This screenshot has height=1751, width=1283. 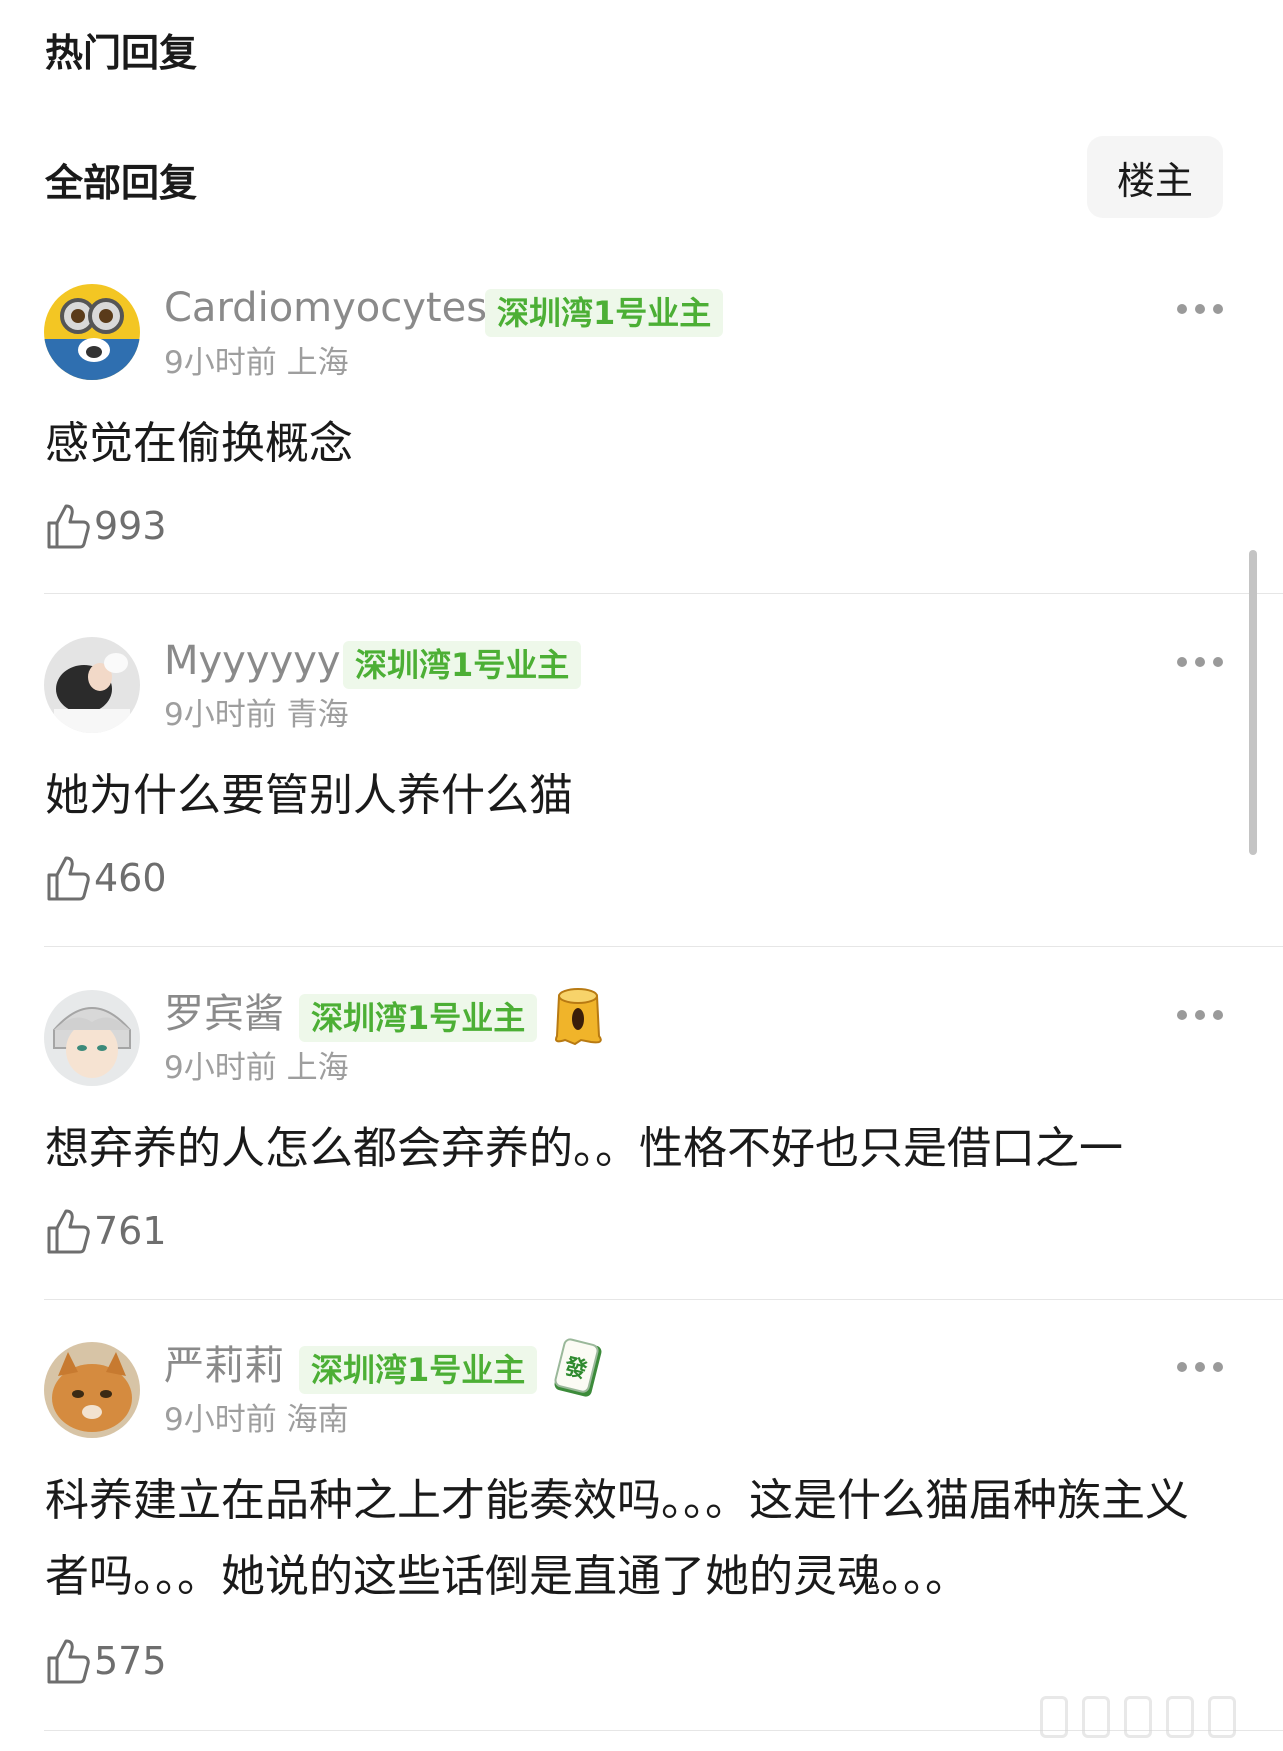 I want to click on like-count: 575, so click(x=130, y=1661).